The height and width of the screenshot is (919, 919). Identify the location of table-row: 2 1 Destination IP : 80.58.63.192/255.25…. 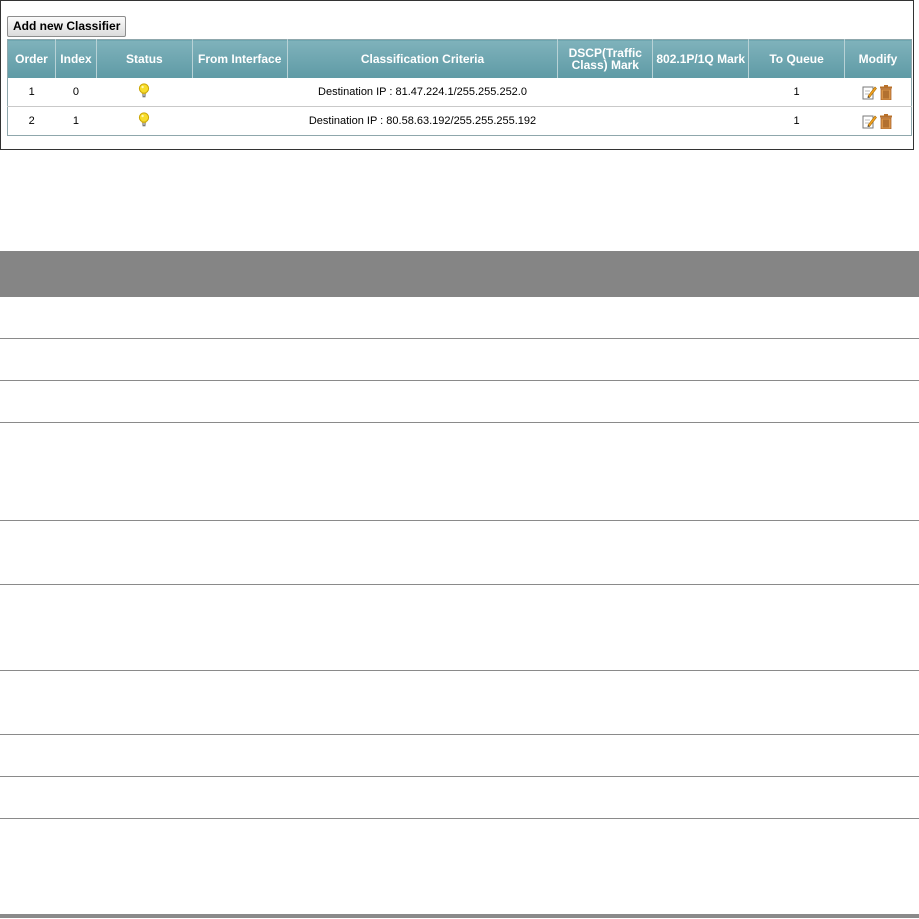
(460, 121).